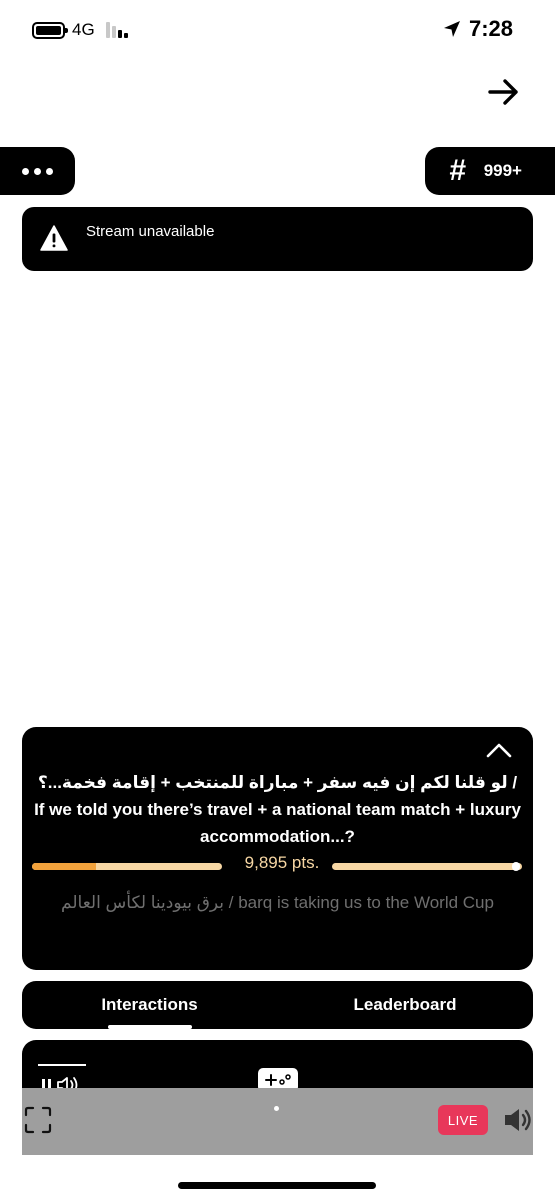 The width and height of the screenshot is (555, 1200). I want to click on page-indicator-dot, so click(276, 1108).